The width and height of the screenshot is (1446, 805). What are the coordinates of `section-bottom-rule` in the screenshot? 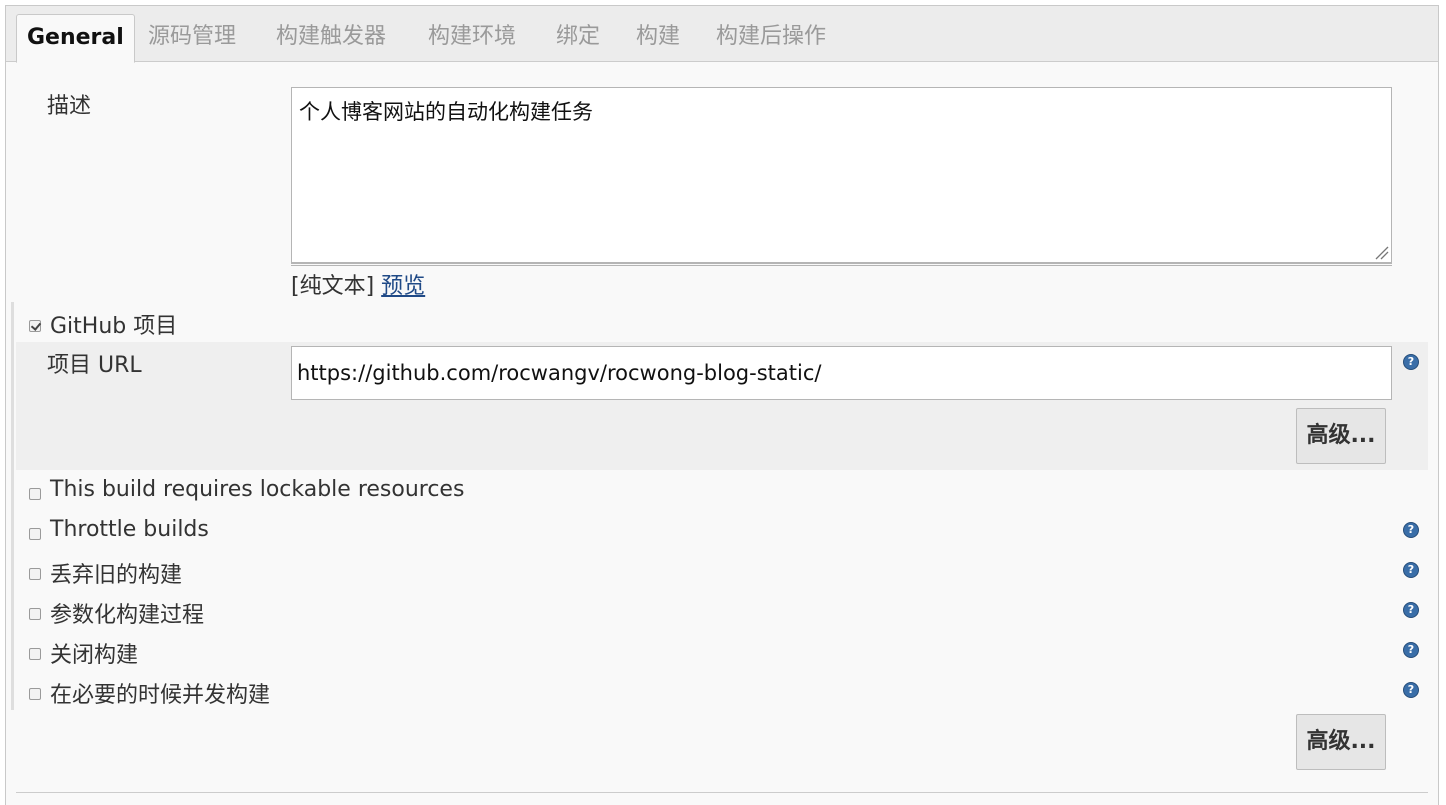 It's located at (722, 792).